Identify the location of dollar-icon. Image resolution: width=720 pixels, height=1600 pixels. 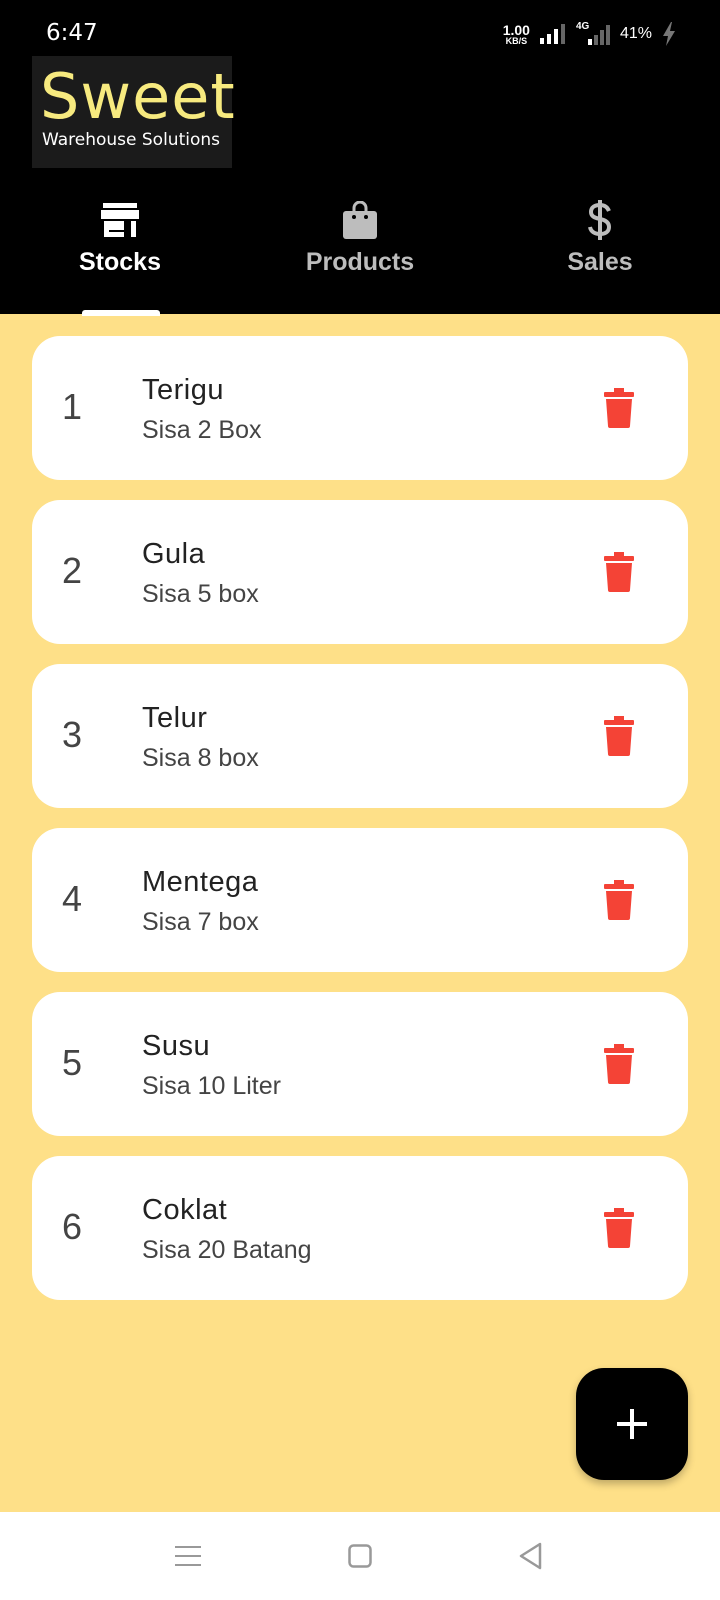
(600, 220).